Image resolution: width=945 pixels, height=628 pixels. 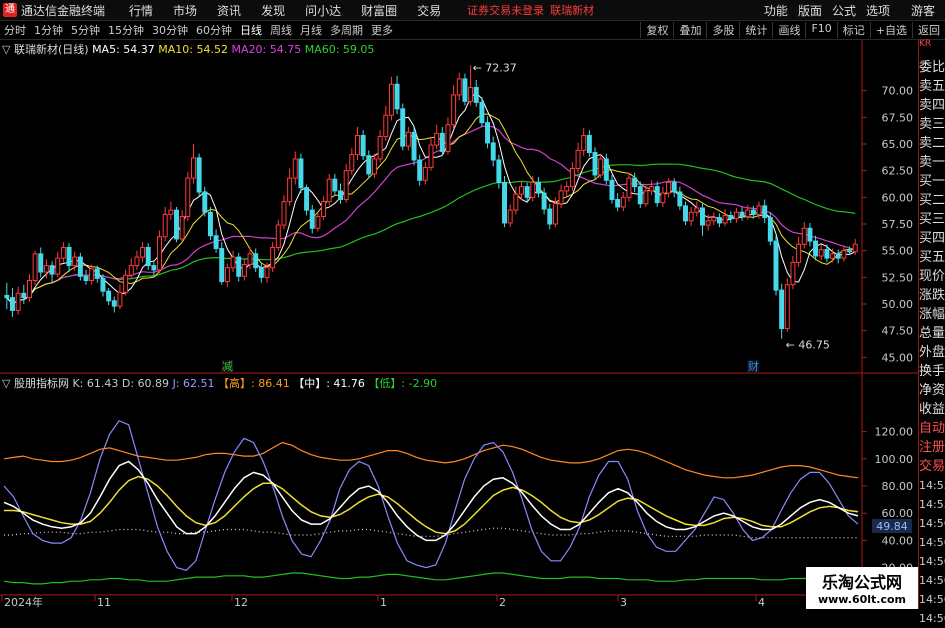 What do you see at coordinates (776, 10) in the screenshot?
I see `menu-item-function: 功能` at bounding box center [776, 10].